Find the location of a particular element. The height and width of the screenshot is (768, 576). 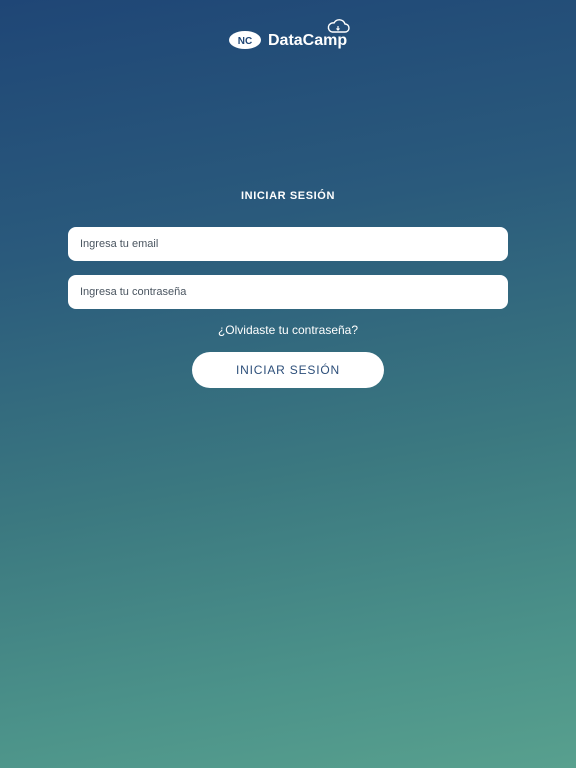

datacamp-badge-icon: NC is located at coordinates (245, 40).